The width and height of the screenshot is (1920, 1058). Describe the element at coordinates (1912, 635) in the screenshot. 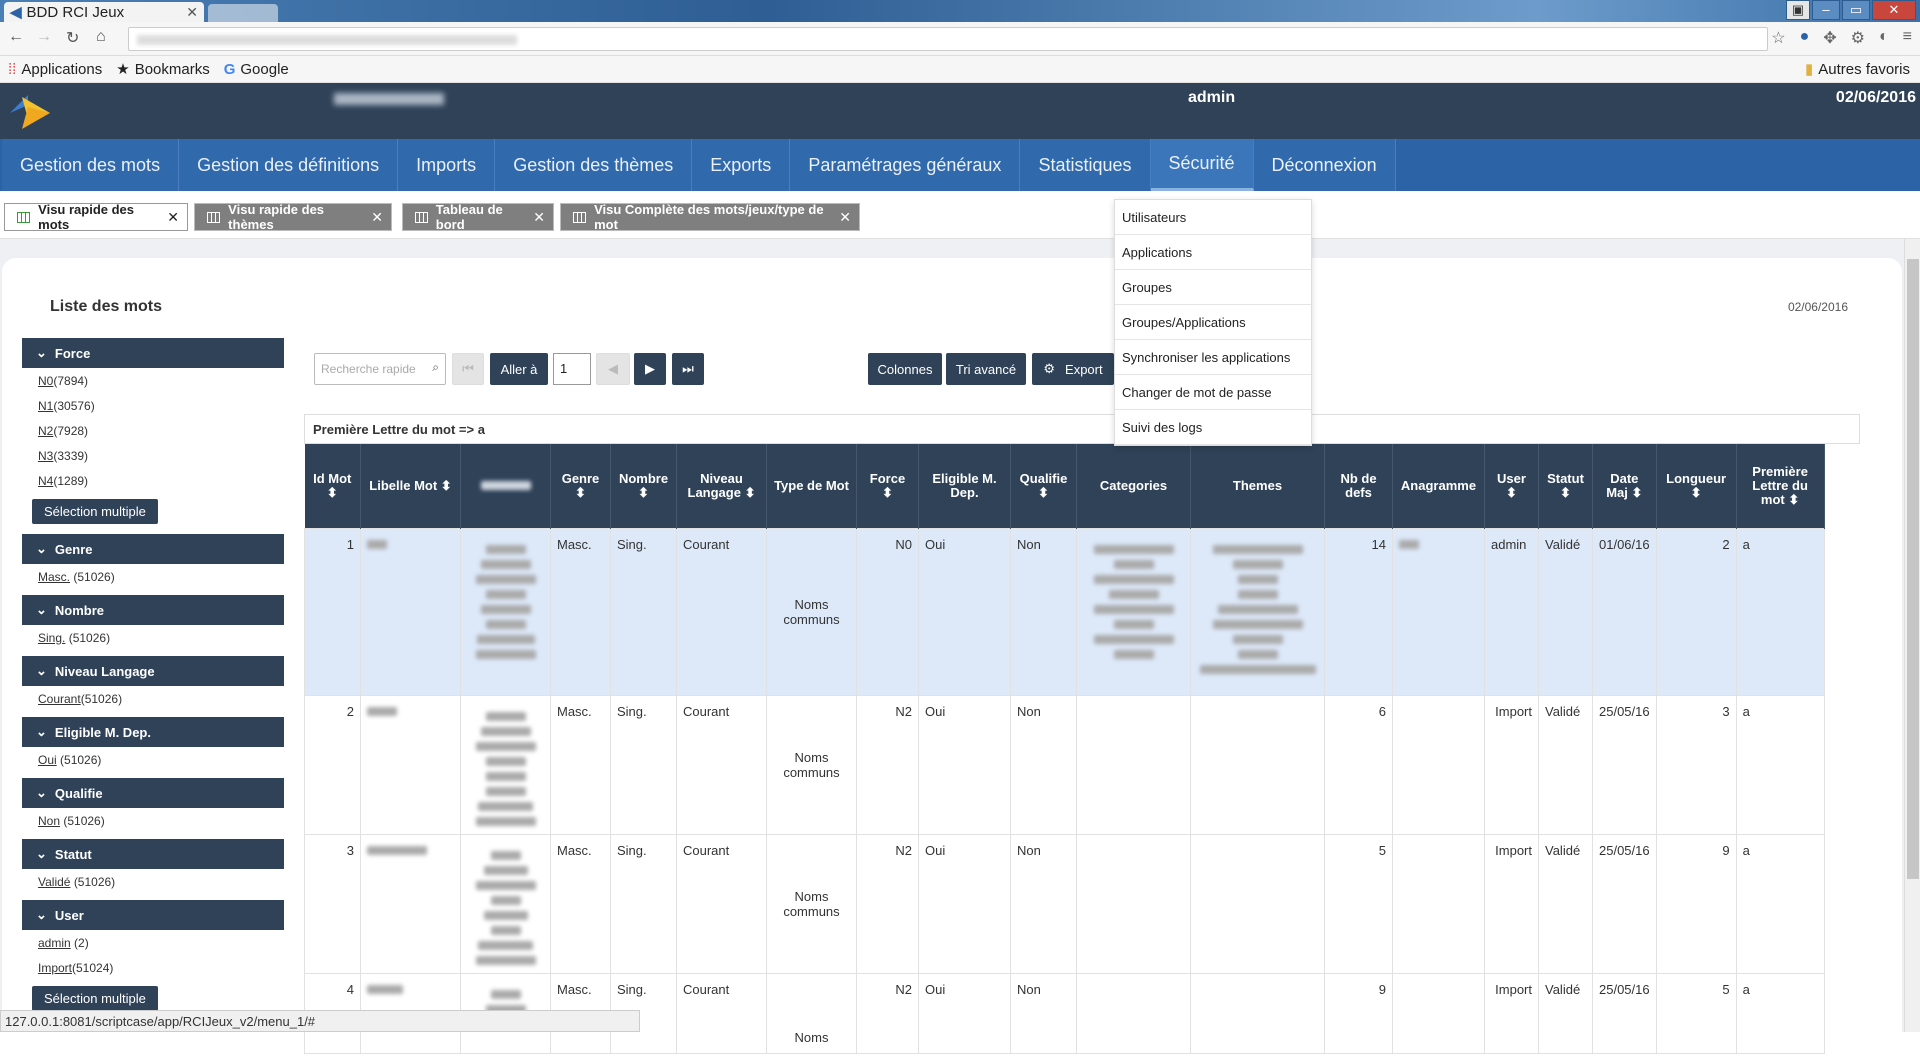

I see `page-scrollbar` at that location.